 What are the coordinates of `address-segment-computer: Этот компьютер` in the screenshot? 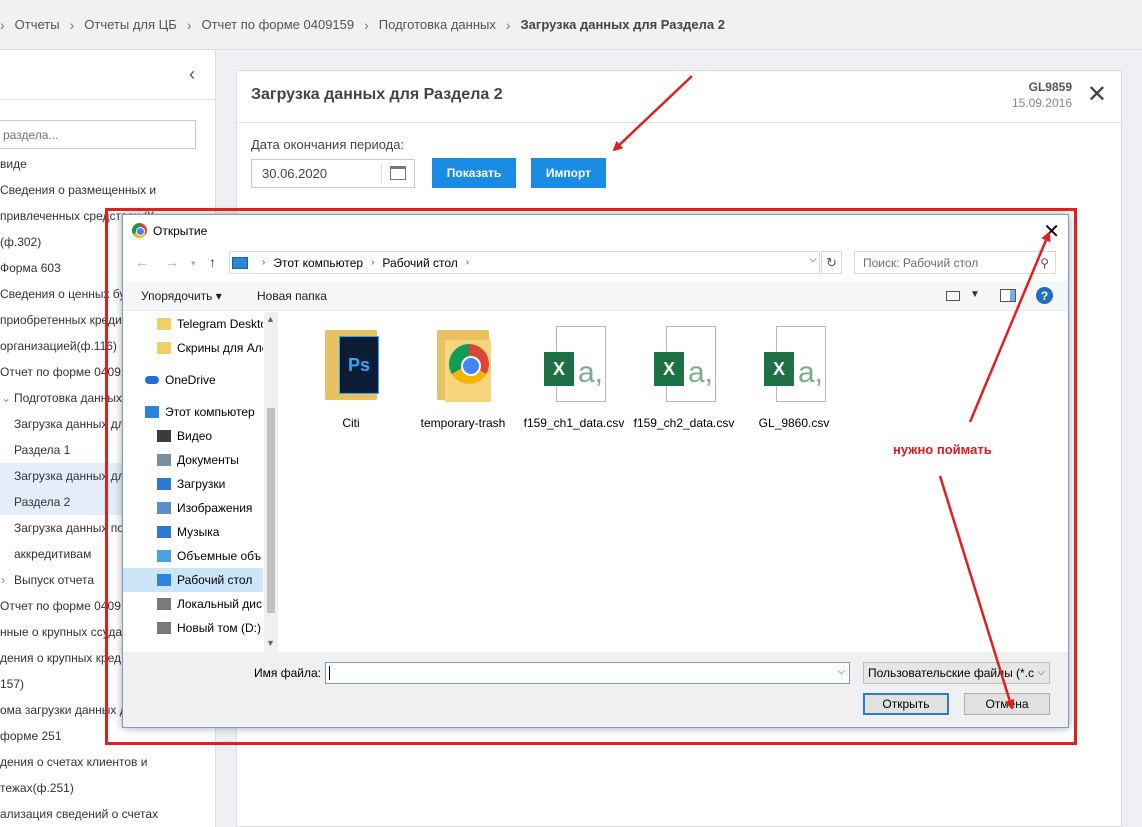 It's located at (318, 263).